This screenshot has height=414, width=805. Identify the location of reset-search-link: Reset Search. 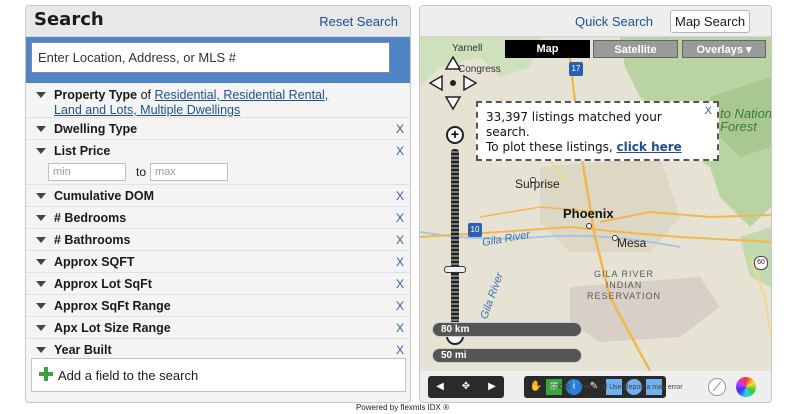
(358, 21).